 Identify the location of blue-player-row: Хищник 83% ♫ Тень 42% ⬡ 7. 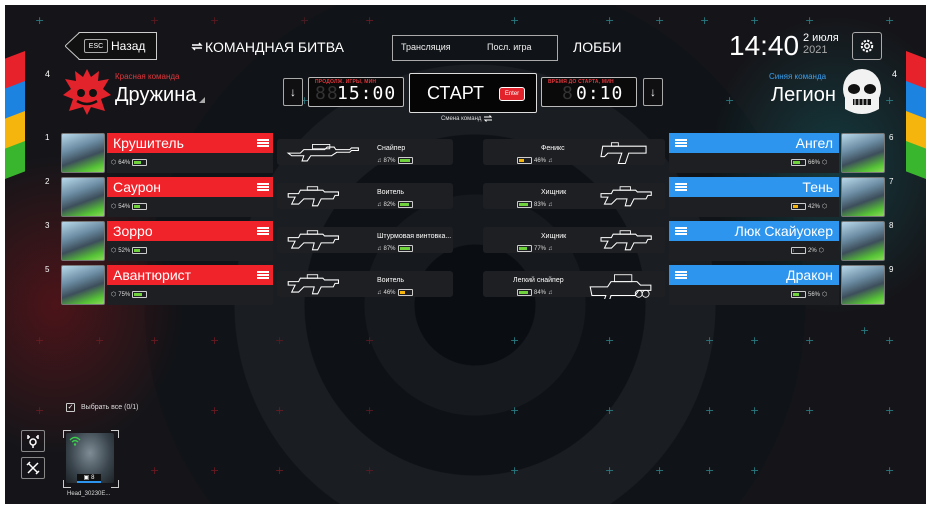
(688, 197).